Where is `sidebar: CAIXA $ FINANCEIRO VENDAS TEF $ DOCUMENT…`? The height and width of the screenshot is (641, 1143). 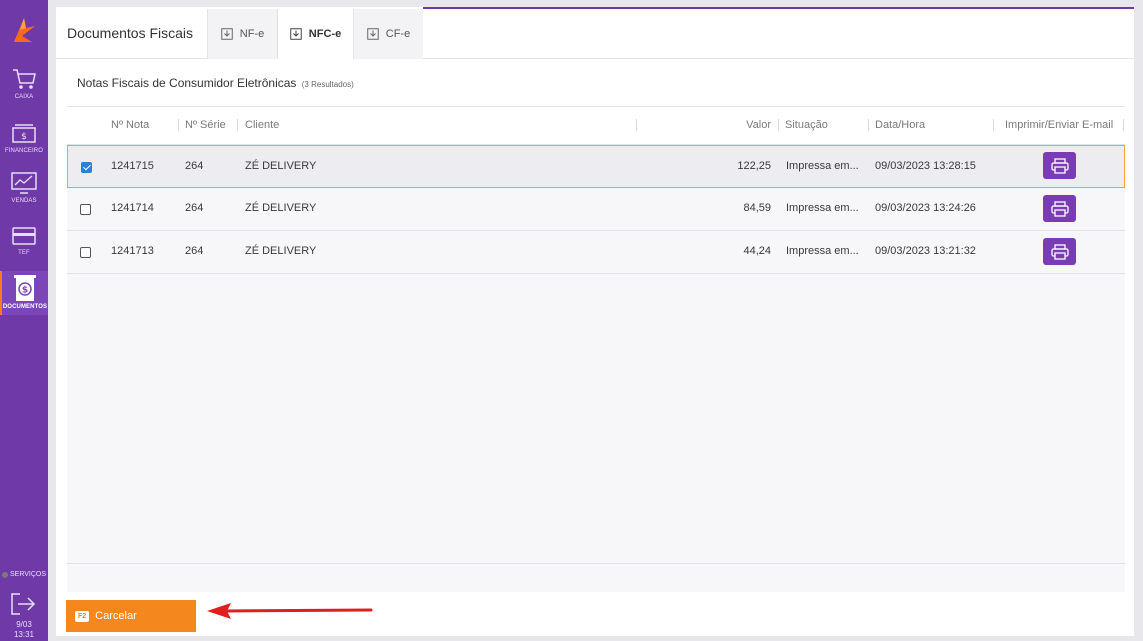
sidebar: CAIXA $ FINANCEIRO VENDAS TEF $ DOCUMENT… is located at coordinates (24, 320).